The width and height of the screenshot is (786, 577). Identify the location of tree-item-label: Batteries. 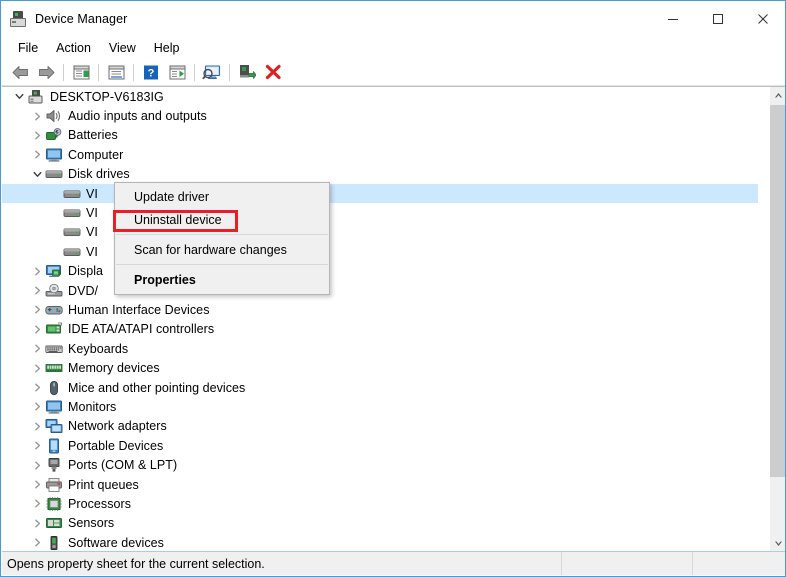
(93, 135).